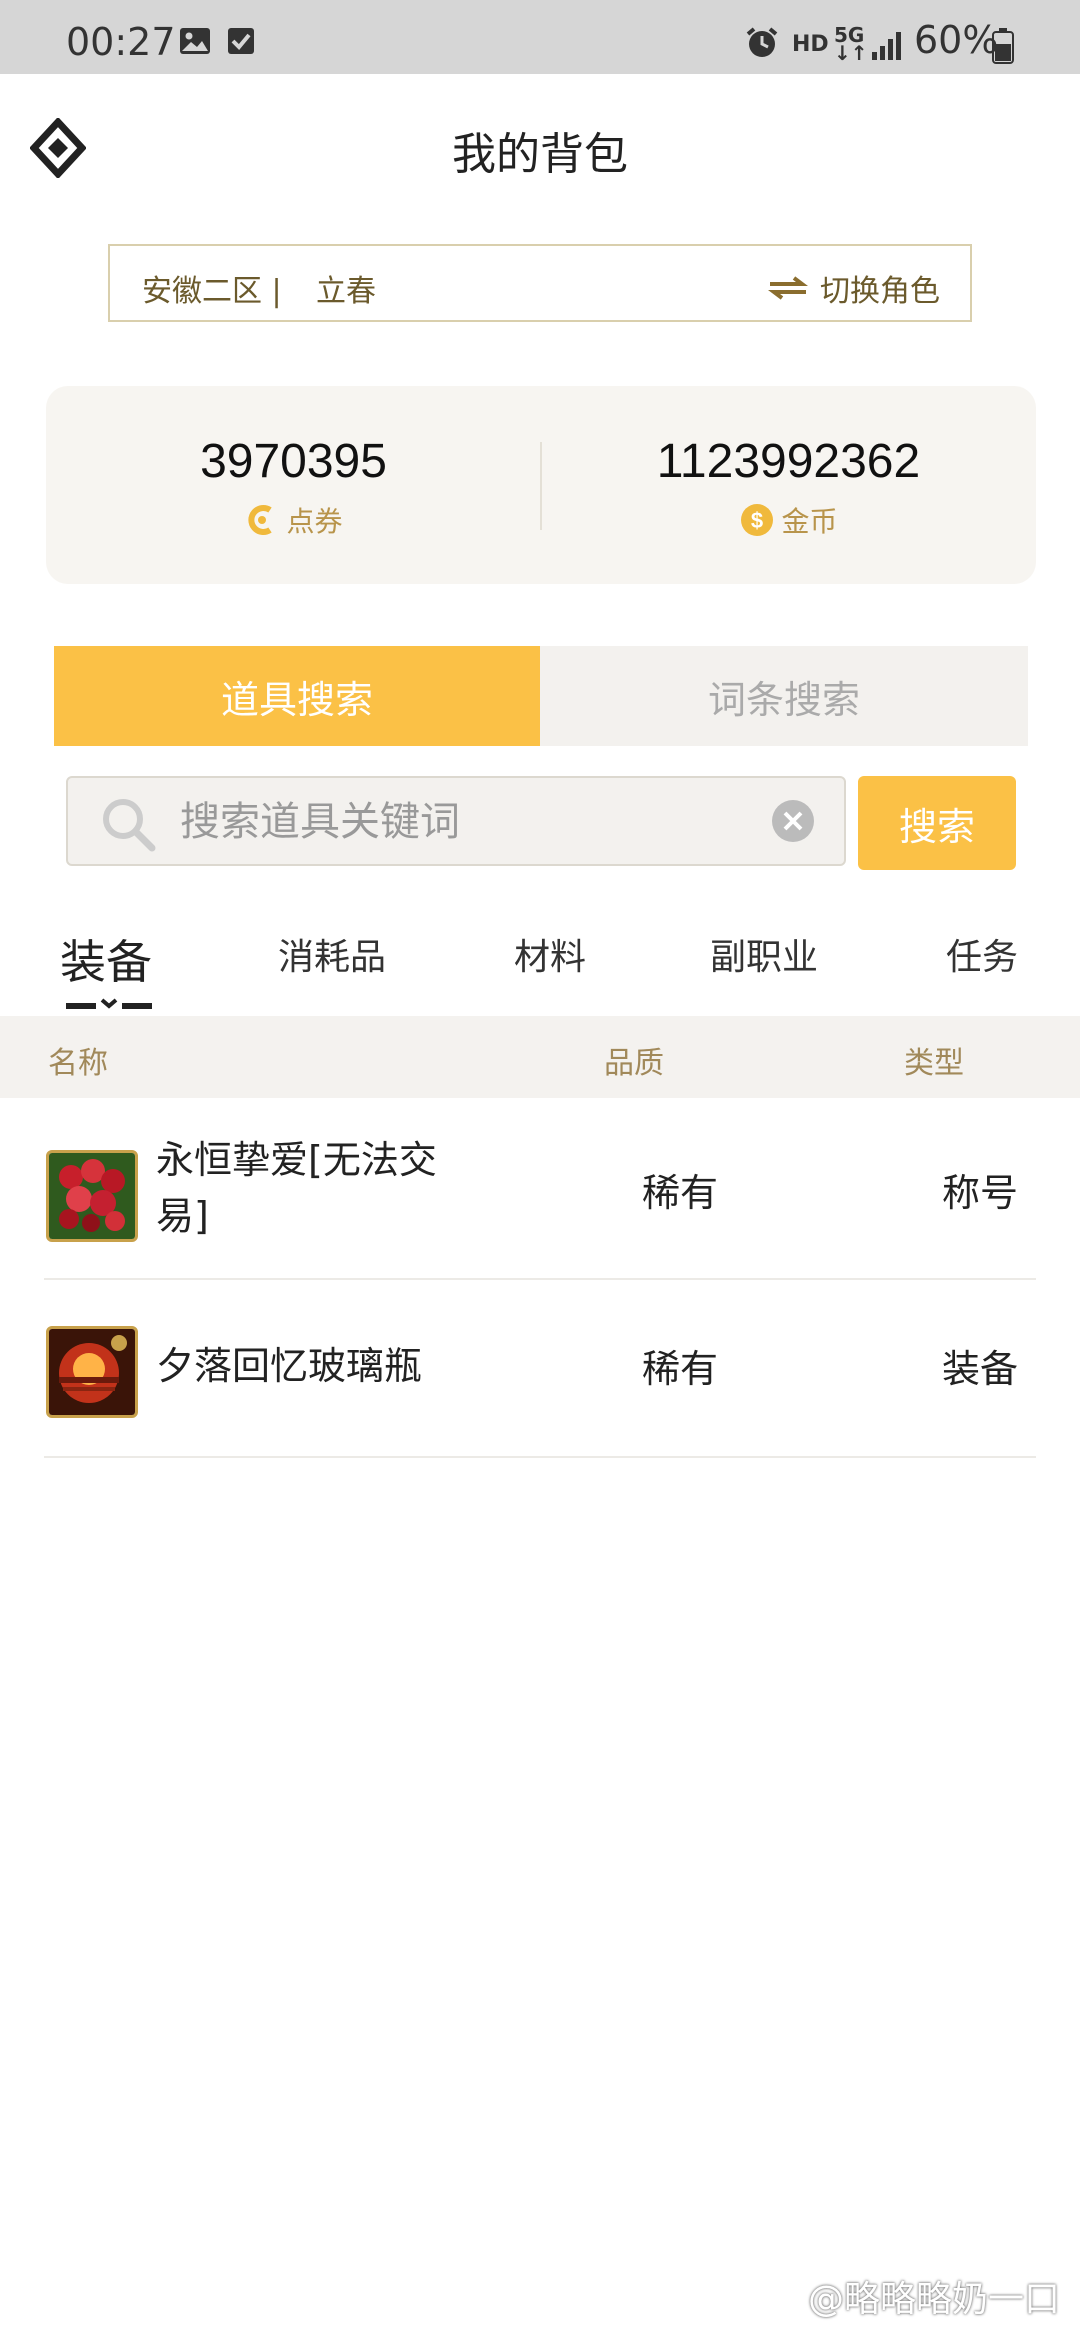 This screenshot has height=2340, width=1080. I want to click on gold-label-group: $ 金币, so click(788, 520).